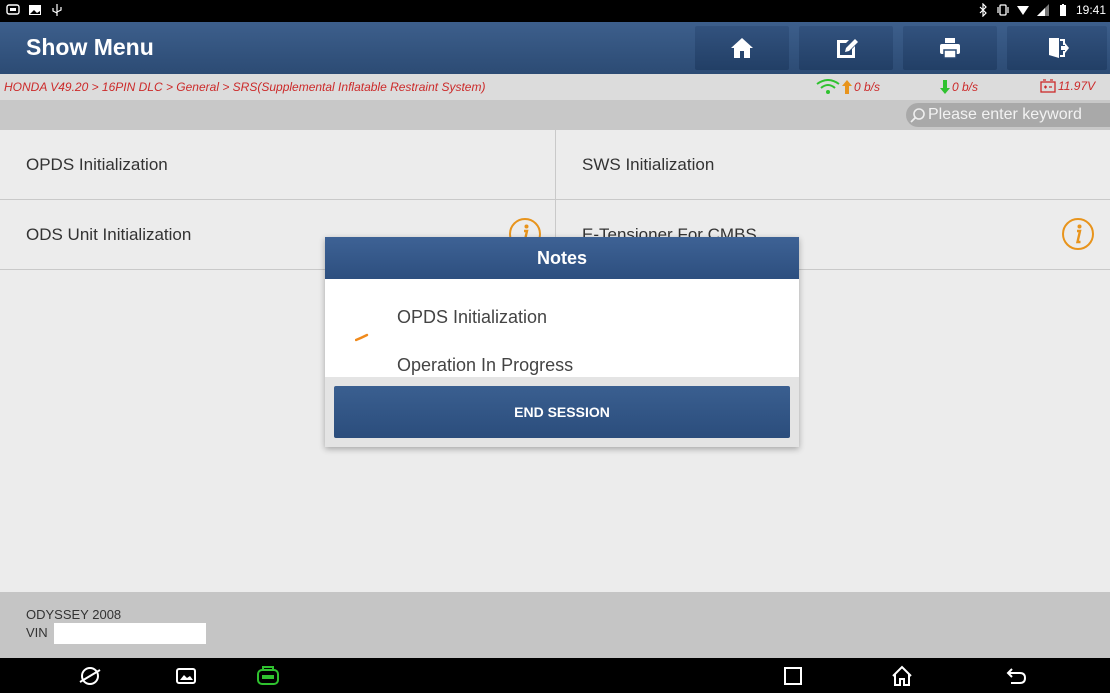  I want to click on dialog-status-text: Operation In Progress, so click(485, 365).